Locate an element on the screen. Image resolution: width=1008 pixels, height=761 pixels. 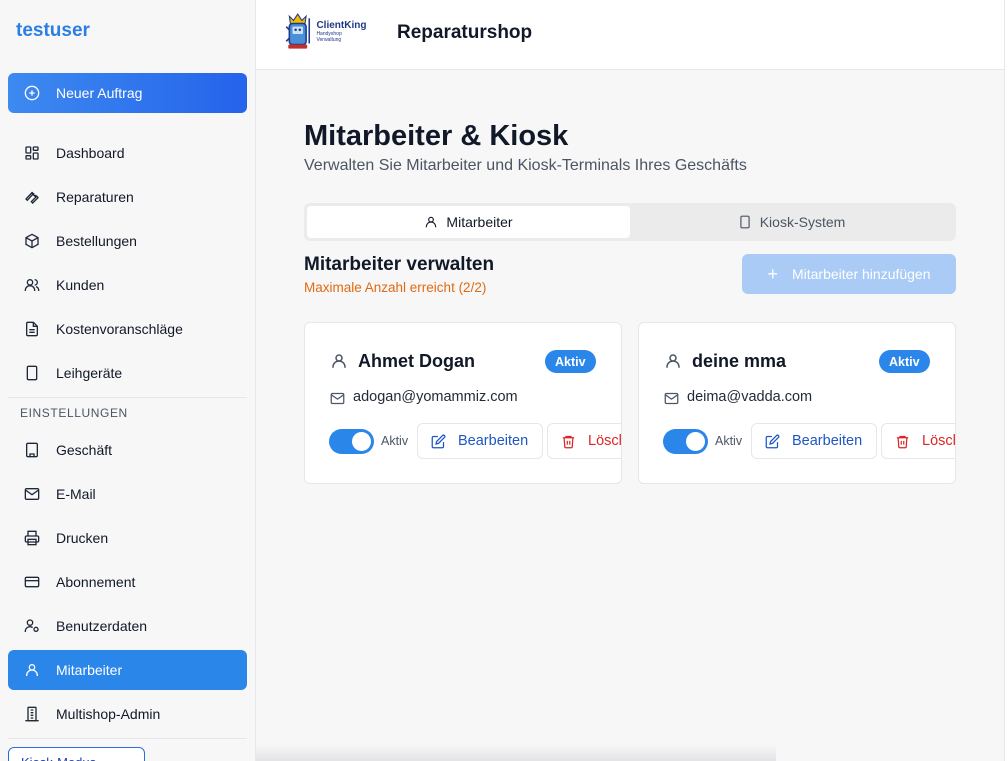
tab-kiosk-system: Kiosk-System is located at coordinates (791, 222).